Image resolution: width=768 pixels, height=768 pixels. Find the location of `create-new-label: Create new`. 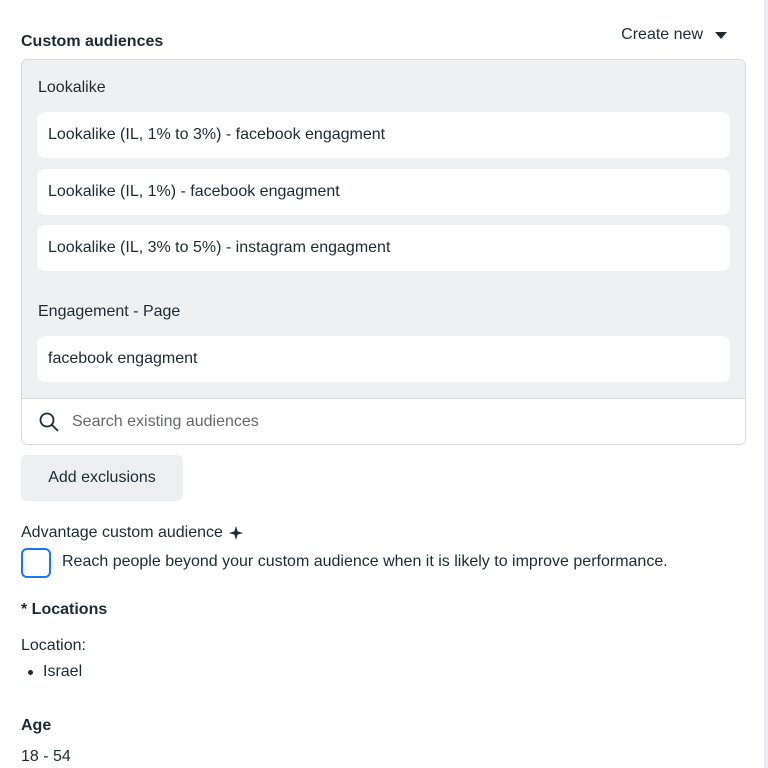

create-new-label: Create new is located at coordinates (662, 34).